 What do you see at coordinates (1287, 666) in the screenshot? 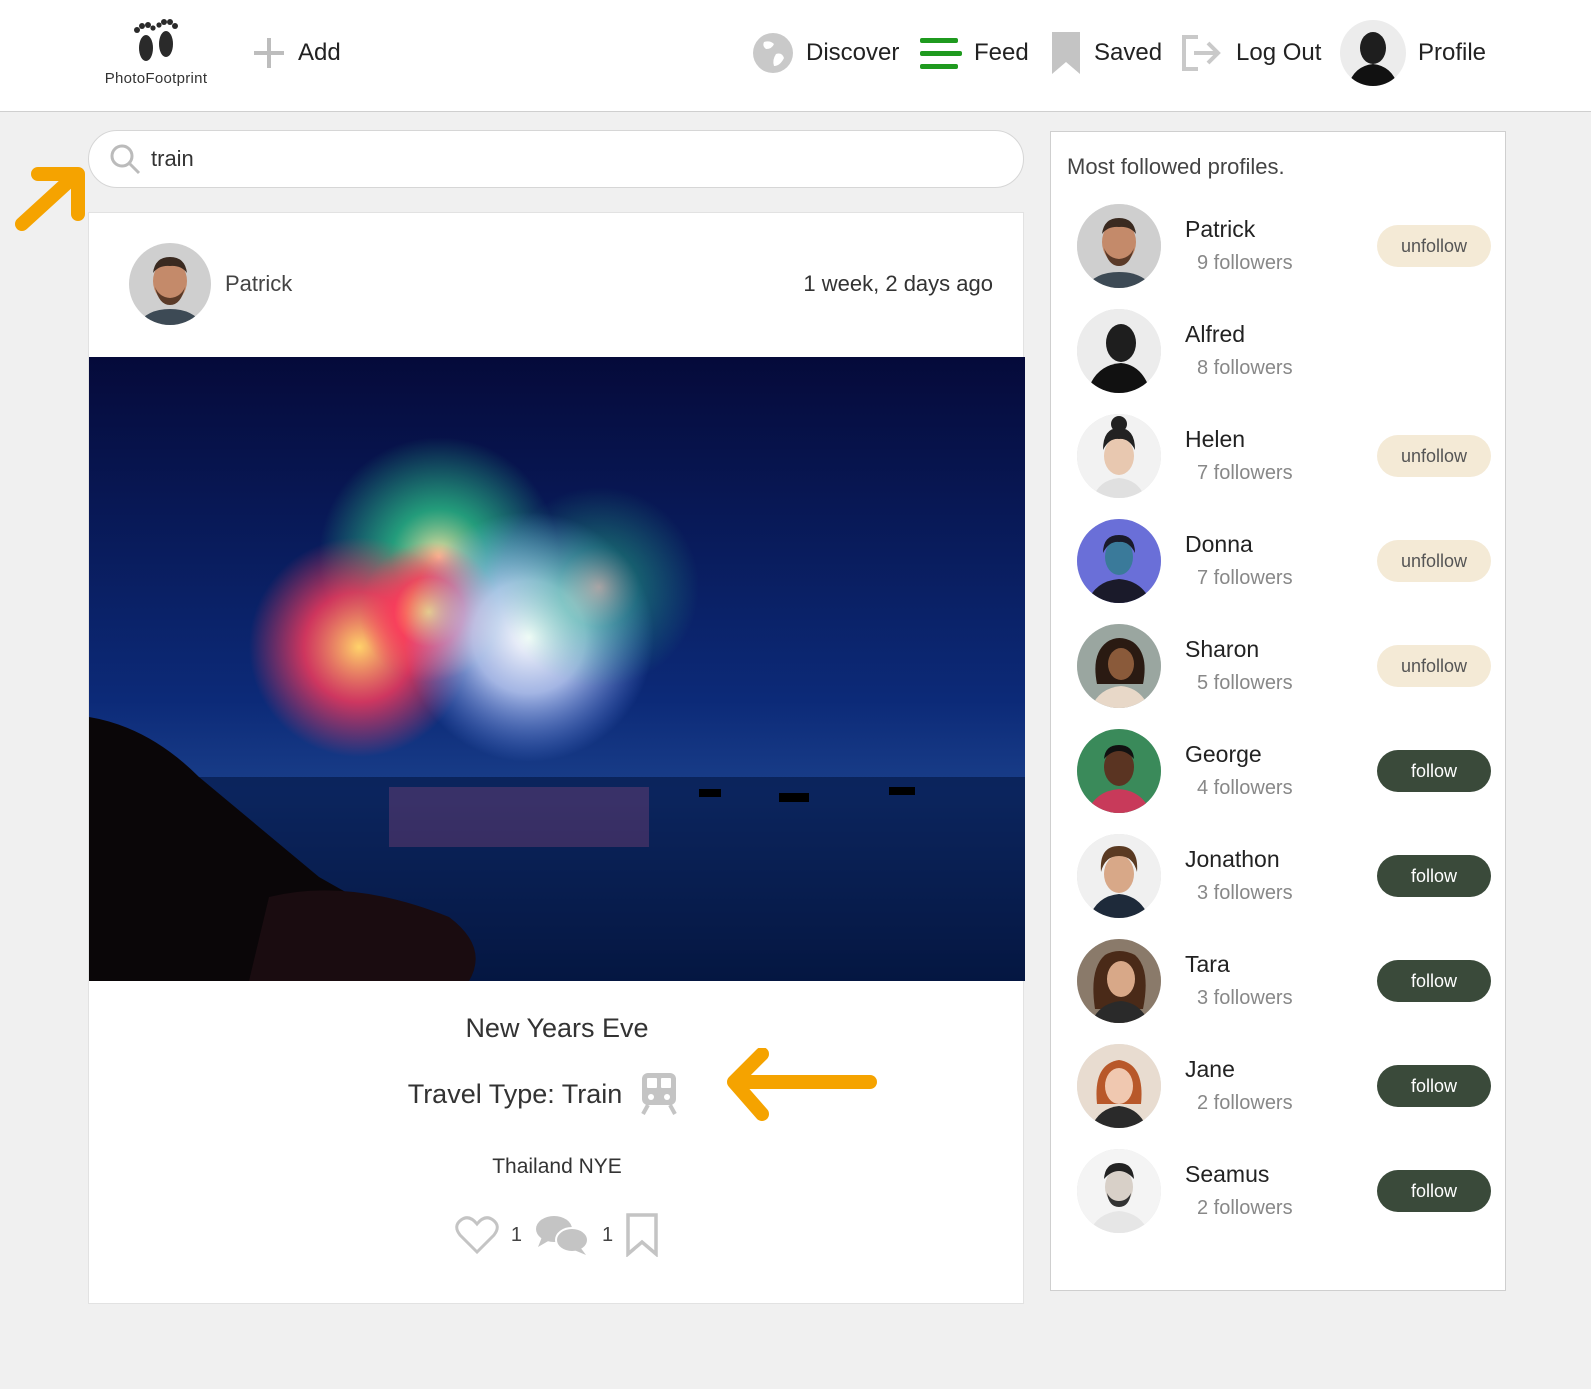
I see `profile-item: Sharon 5 followers unfollow` at bounding box center [1287, 666].